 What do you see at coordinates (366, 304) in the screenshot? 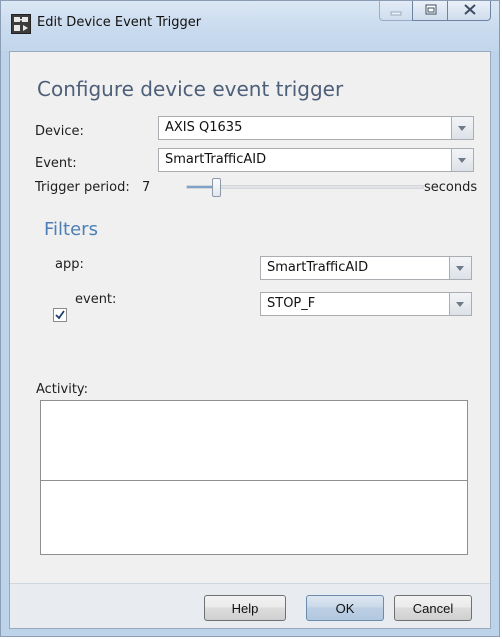
I see `filter-event-dropdown: STOP_F` at bounding box center [366, 304].